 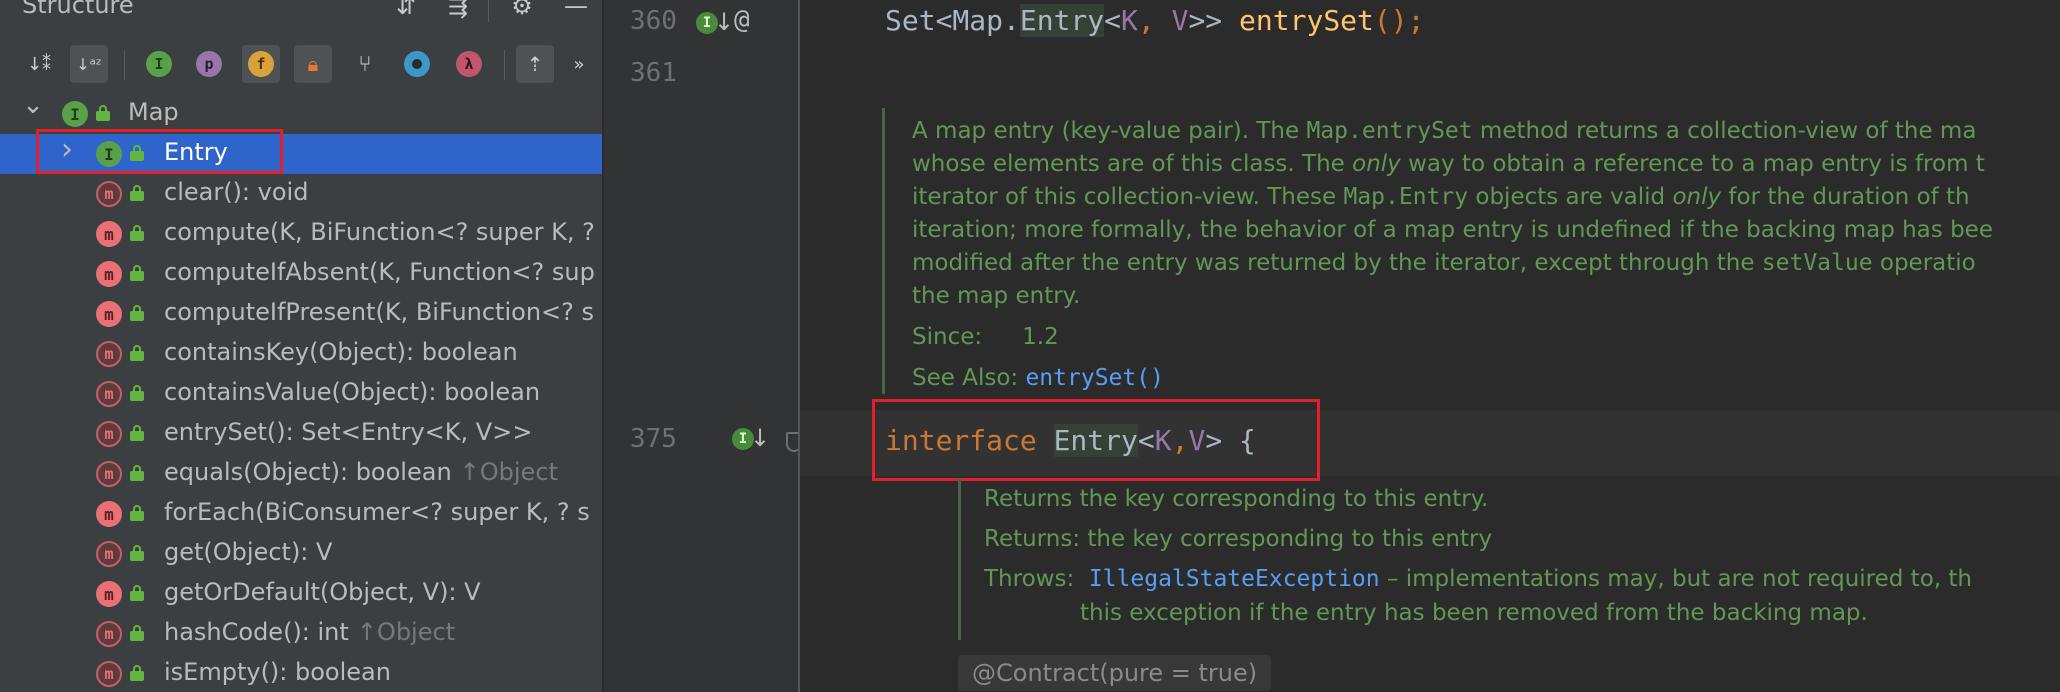 I want to click on tree-item-row: m isEmpty(): boolean, so click(x=301, y=673).